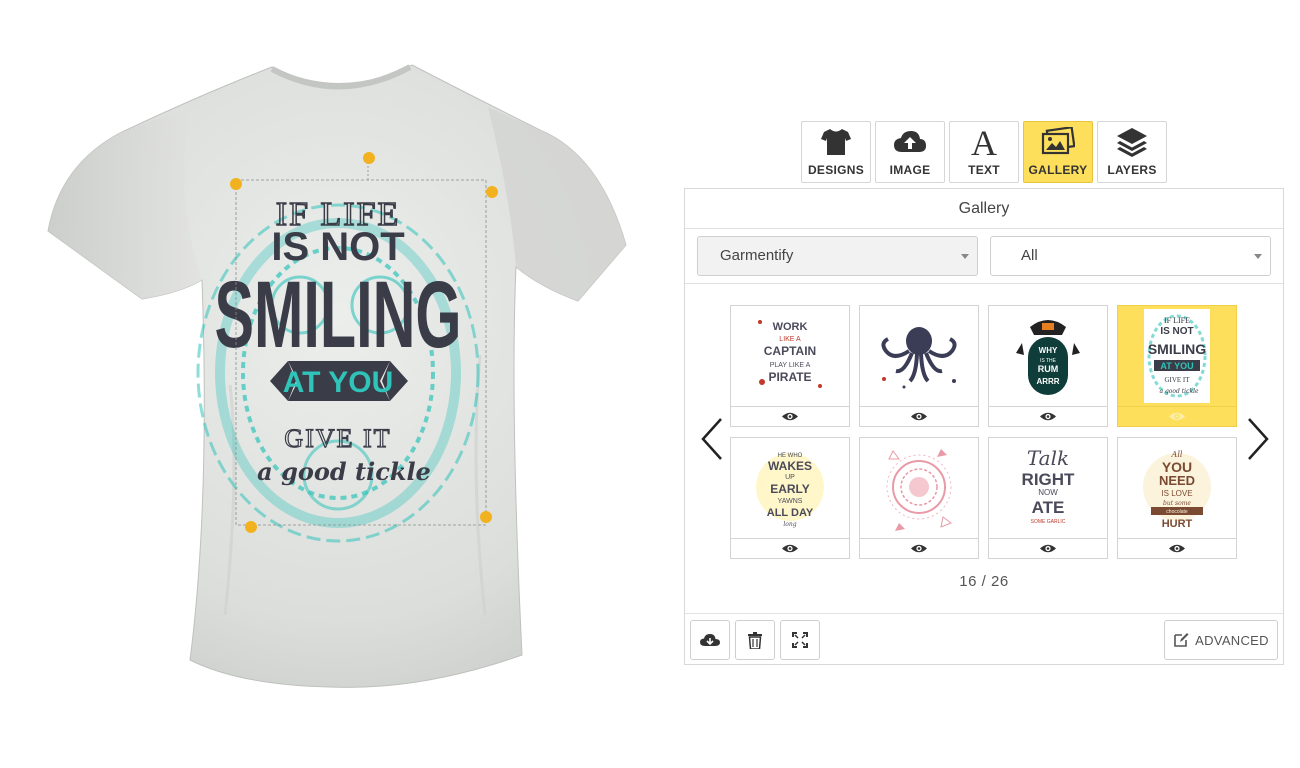  I want to click on tab-text: A TEXT, so click(984, 152).